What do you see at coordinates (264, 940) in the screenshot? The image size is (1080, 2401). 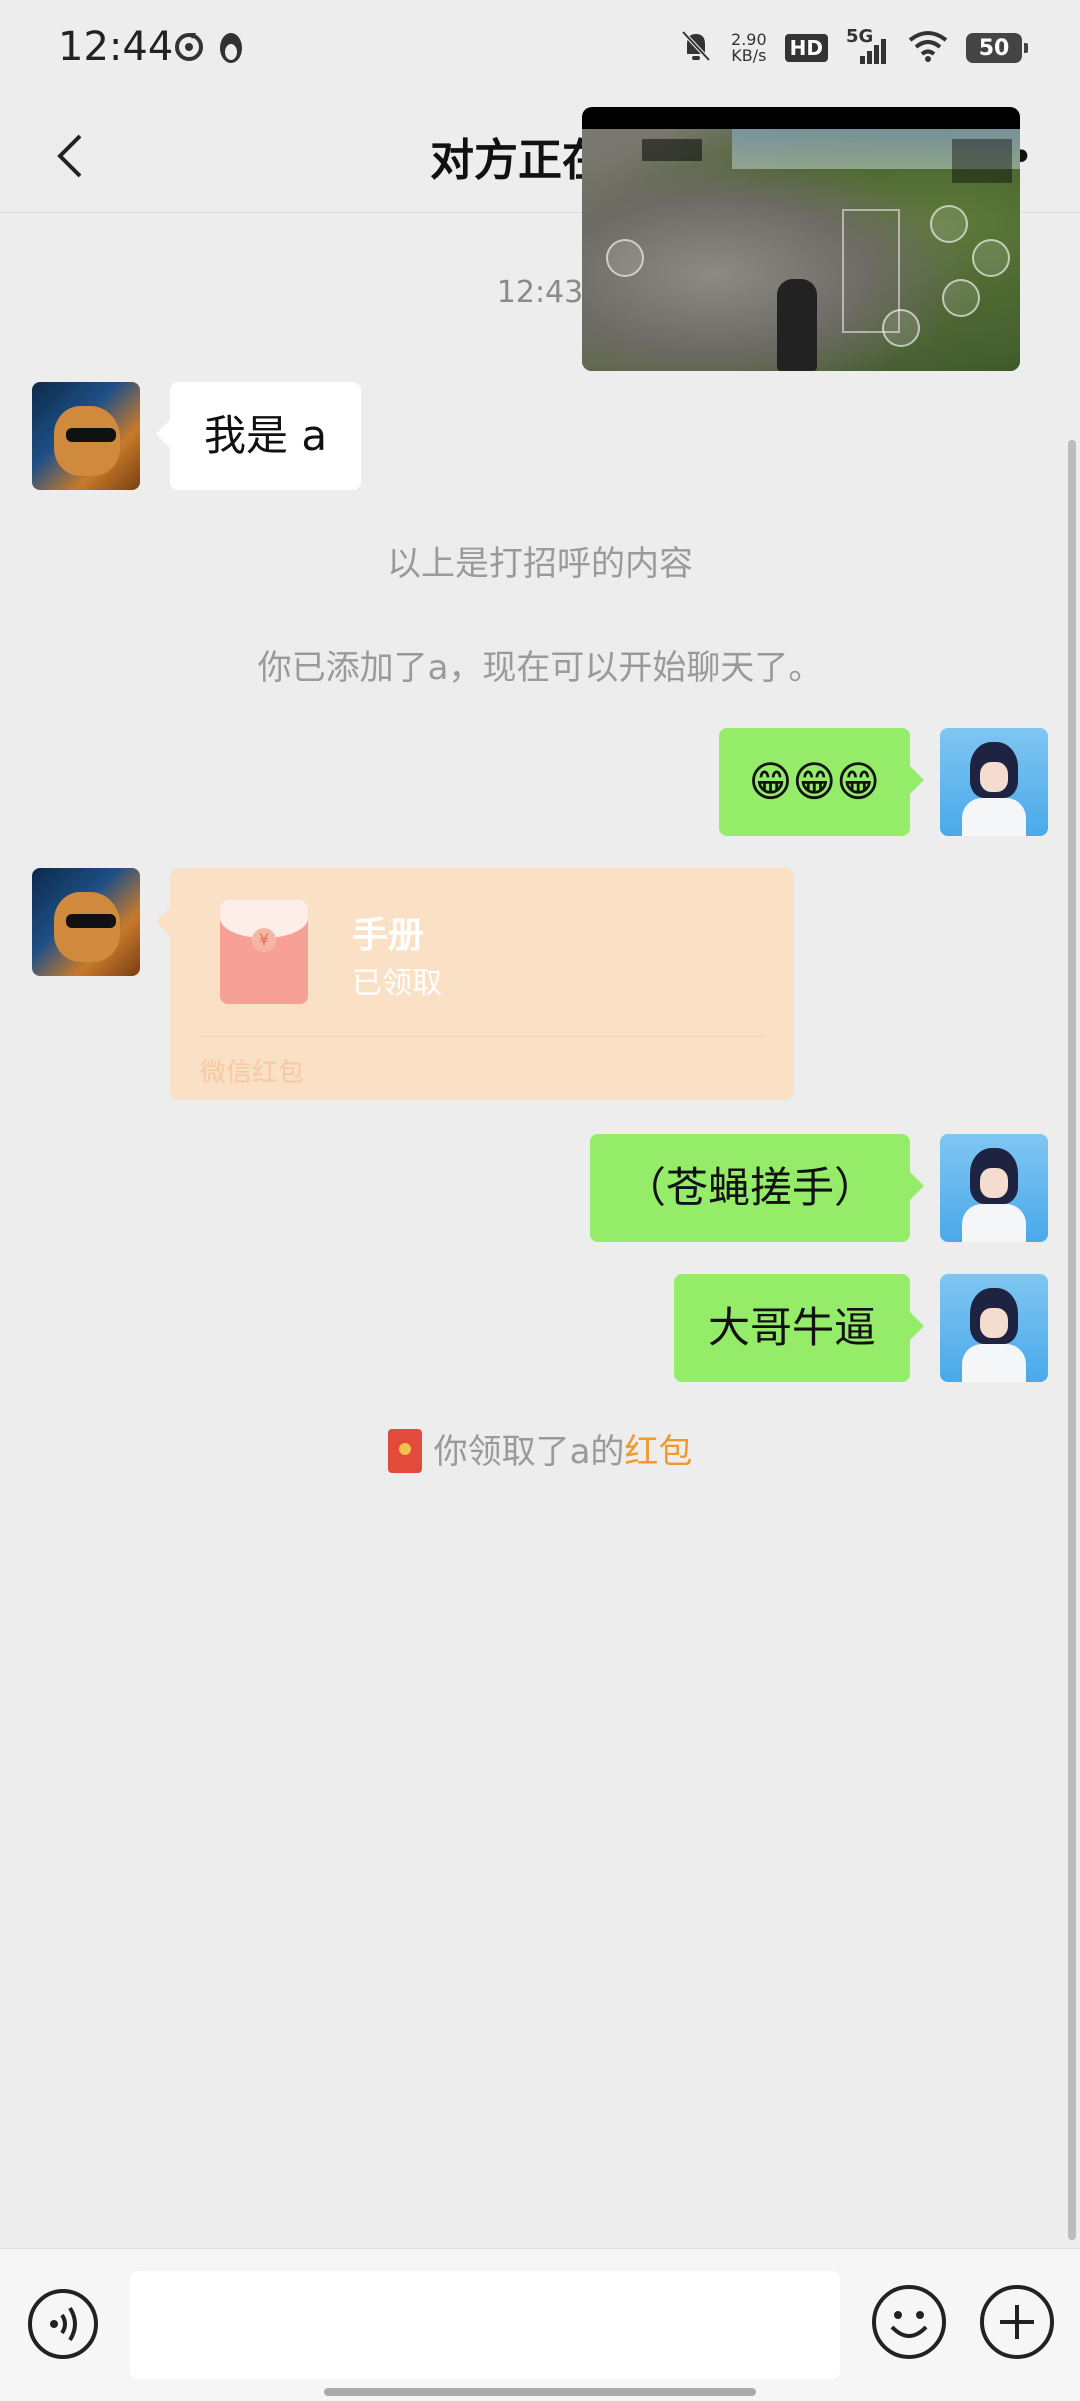 I see `yuan-coin: ¥` at bounding box center [264, 940].